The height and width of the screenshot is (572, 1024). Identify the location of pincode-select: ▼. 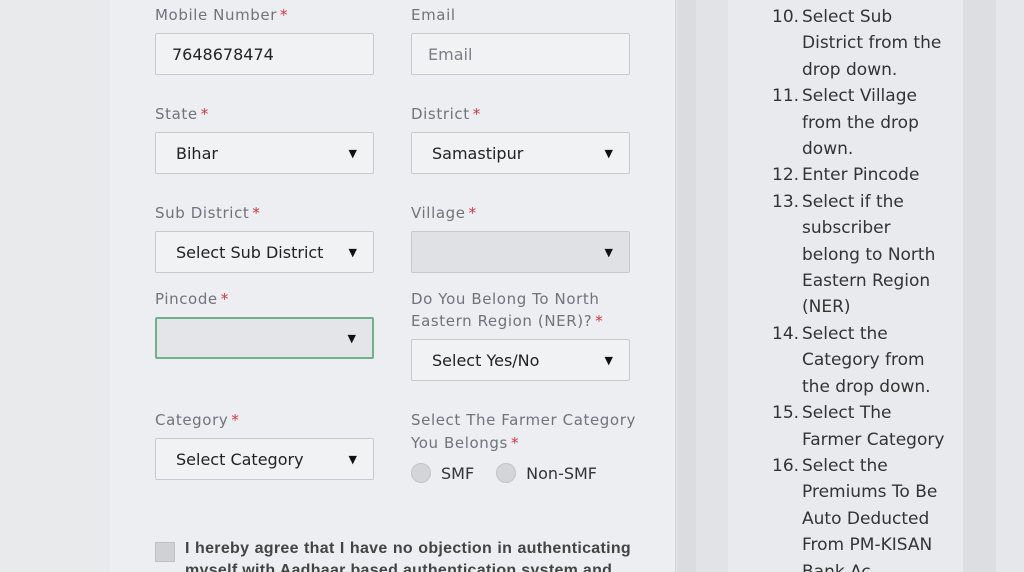
(264, 338).